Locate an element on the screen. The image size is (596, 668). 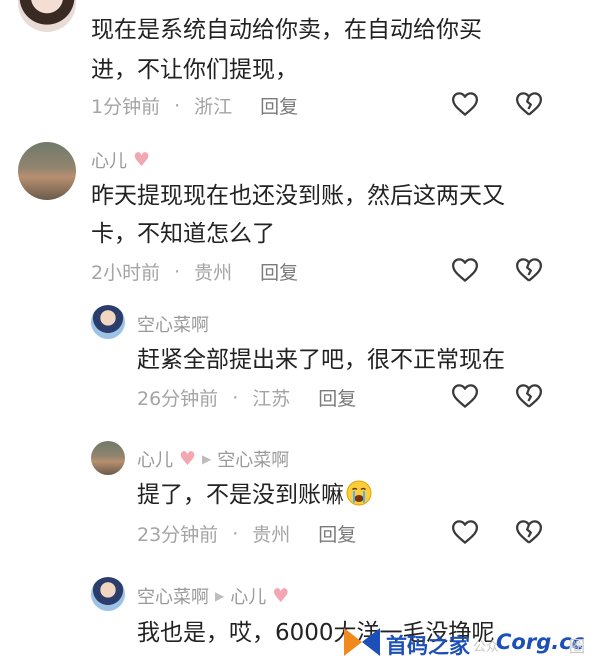
comment-meta: 2小时前 · 贵州 回复 is located at coordinates (194, 271).